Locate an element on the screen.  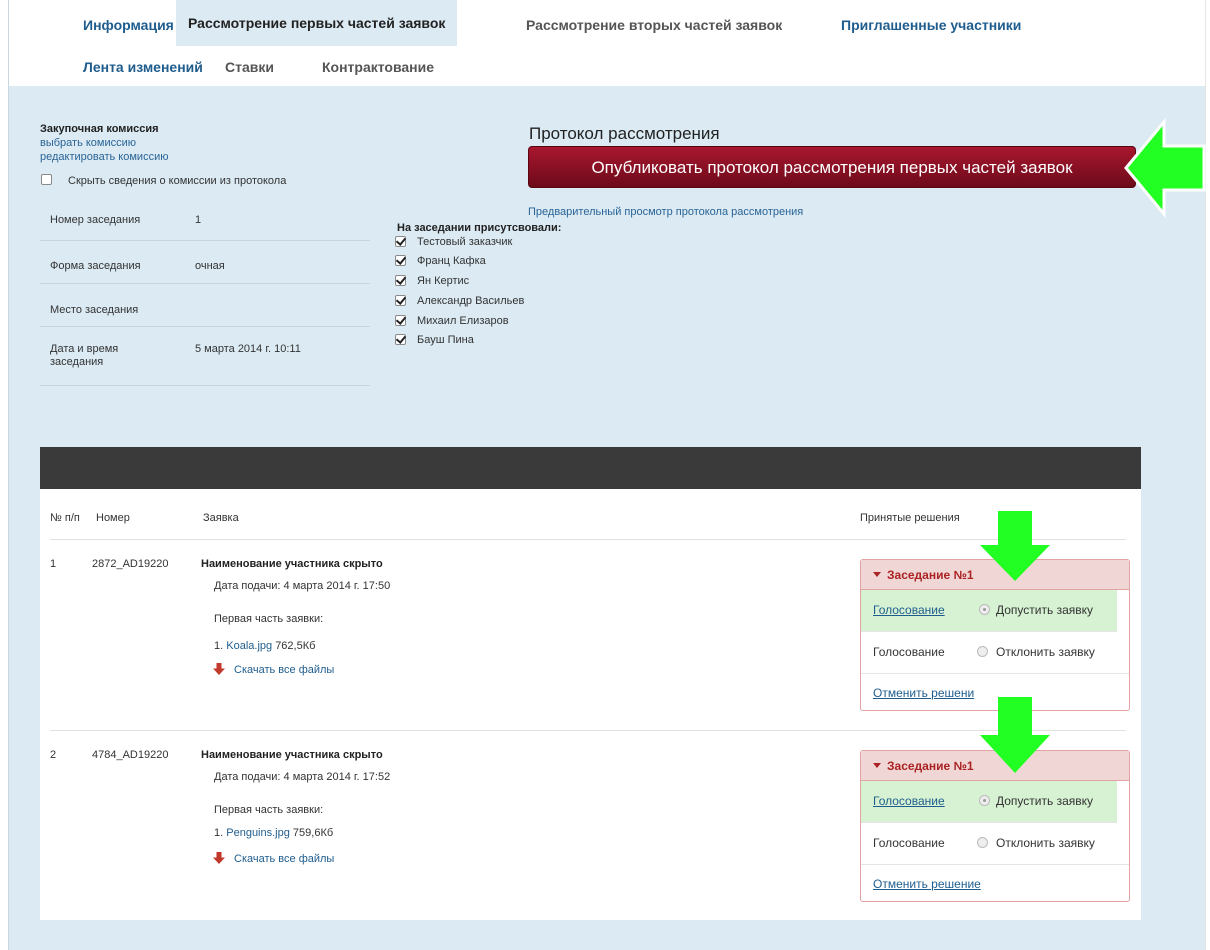
attendees-title: На заседании присутсвовали: is located at coordinates (479, 228).